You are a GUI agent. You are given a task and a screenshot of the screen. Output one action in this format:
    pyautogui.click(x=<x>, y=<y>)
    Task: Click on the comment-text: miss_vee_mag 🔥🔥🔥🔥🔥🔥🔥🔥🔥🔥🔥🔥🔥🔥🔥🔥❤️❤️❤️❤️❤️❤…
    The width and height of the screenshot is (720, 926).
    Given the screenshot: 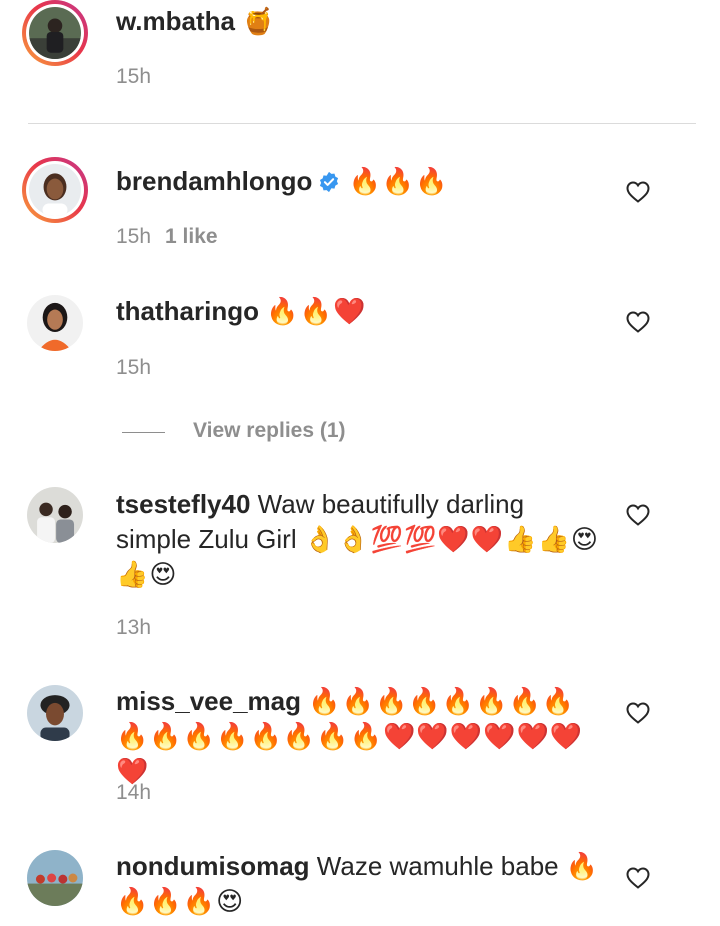 What is the action you would take?
    pyautogui.click(x=361, y=736)
    